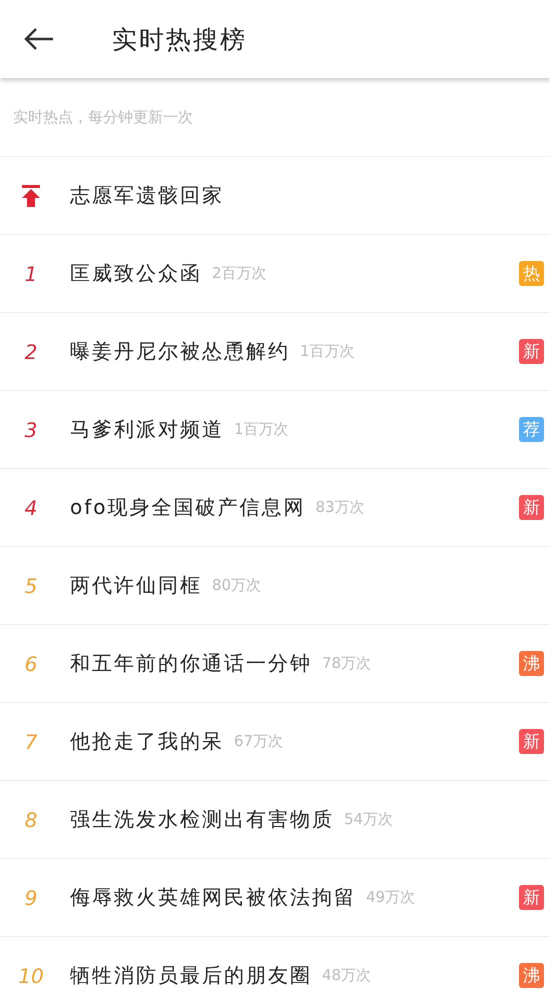  What do you see at coordinates (531, 429) in the screenshot?
I see `tag-badge: 荐` at bounding box center [531, 429].